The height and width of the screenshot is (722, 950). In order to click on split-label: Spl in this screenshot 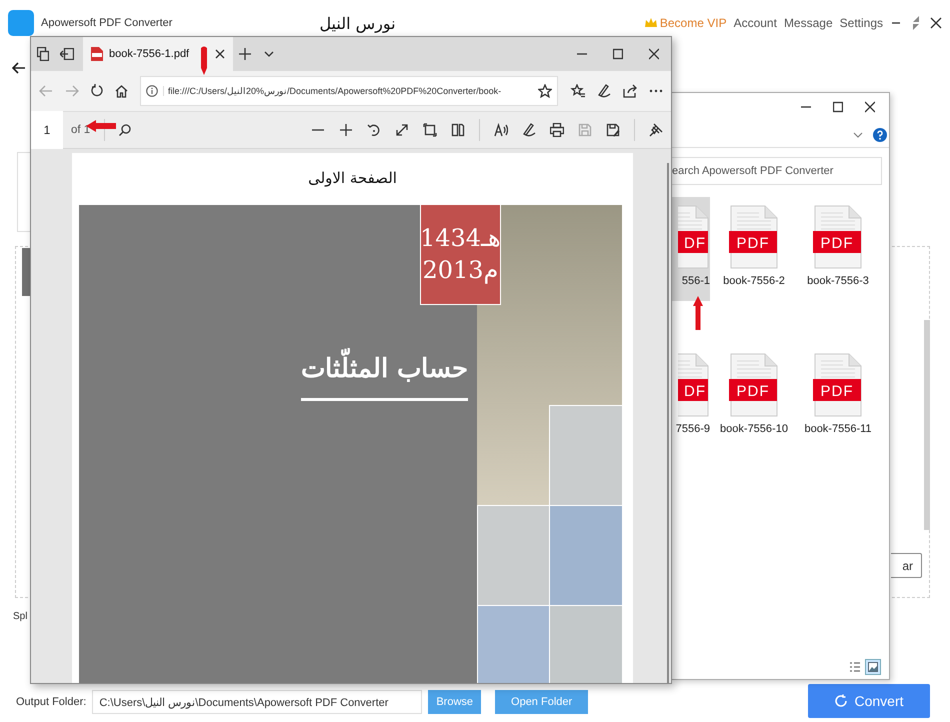, I will do `click(20, 616)`.